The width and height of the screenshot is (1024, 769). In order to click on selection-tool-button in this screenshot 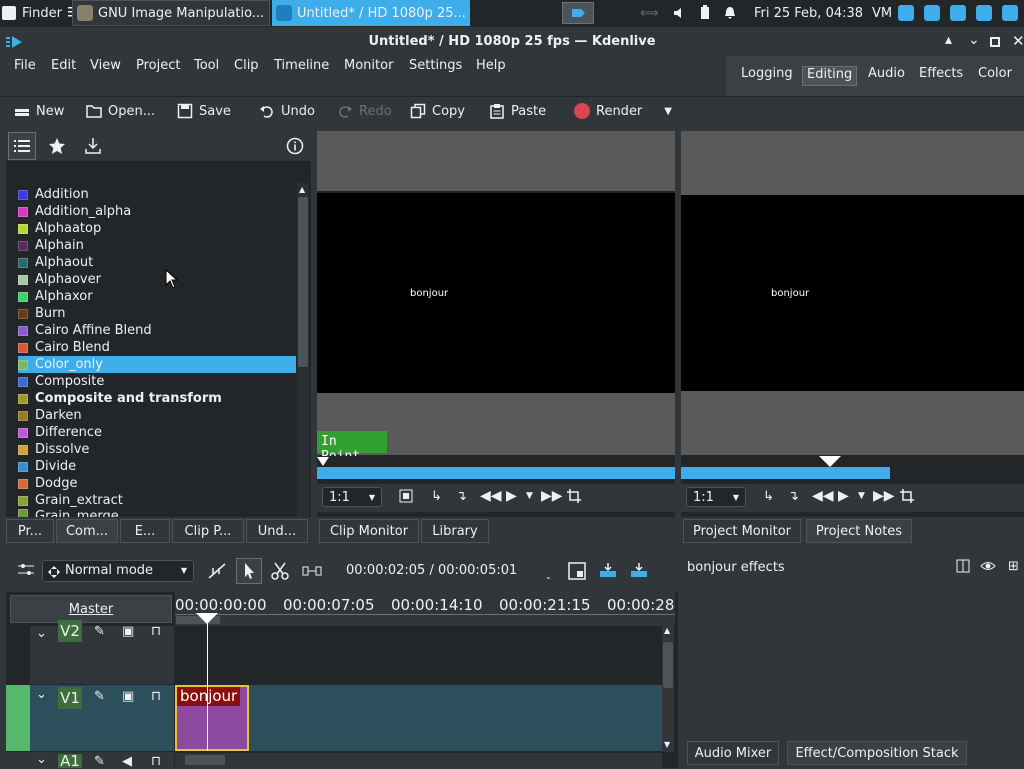, I will do `click(249, 571)`.